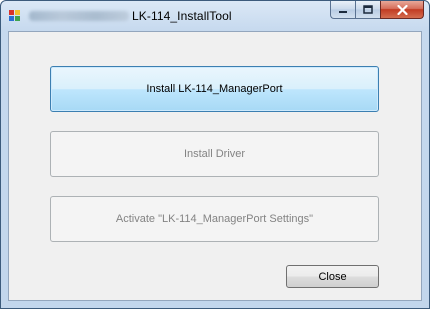  I want to click on window-title: LK-114_InstallTool, so click(182, 16).